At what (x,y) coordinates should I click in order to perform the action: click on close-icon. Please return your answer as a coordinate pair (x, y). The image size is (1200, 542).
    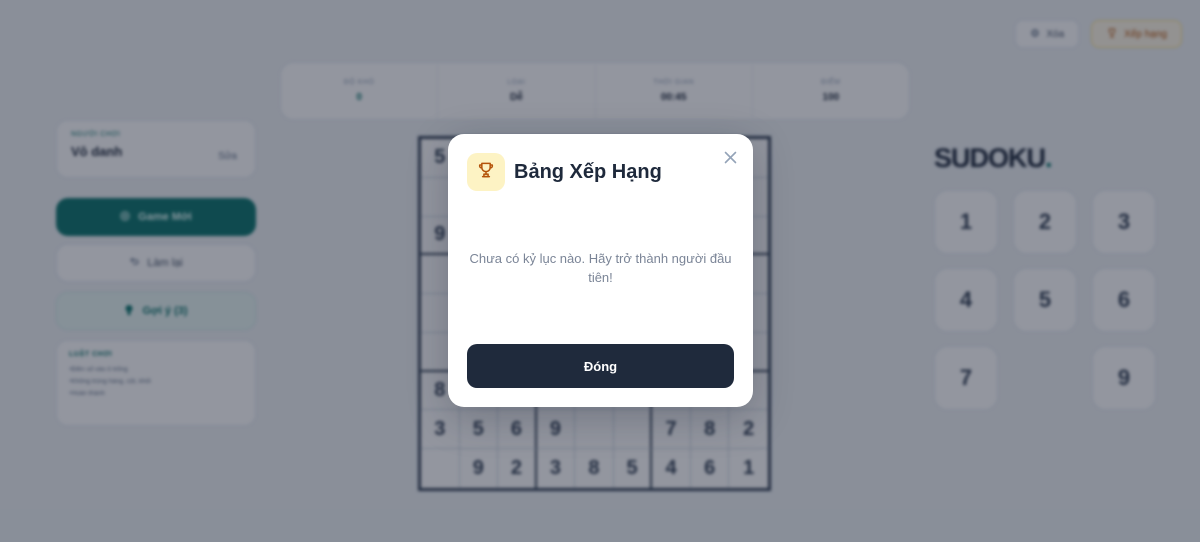
    Looking at the image, I should click on (730, 157).